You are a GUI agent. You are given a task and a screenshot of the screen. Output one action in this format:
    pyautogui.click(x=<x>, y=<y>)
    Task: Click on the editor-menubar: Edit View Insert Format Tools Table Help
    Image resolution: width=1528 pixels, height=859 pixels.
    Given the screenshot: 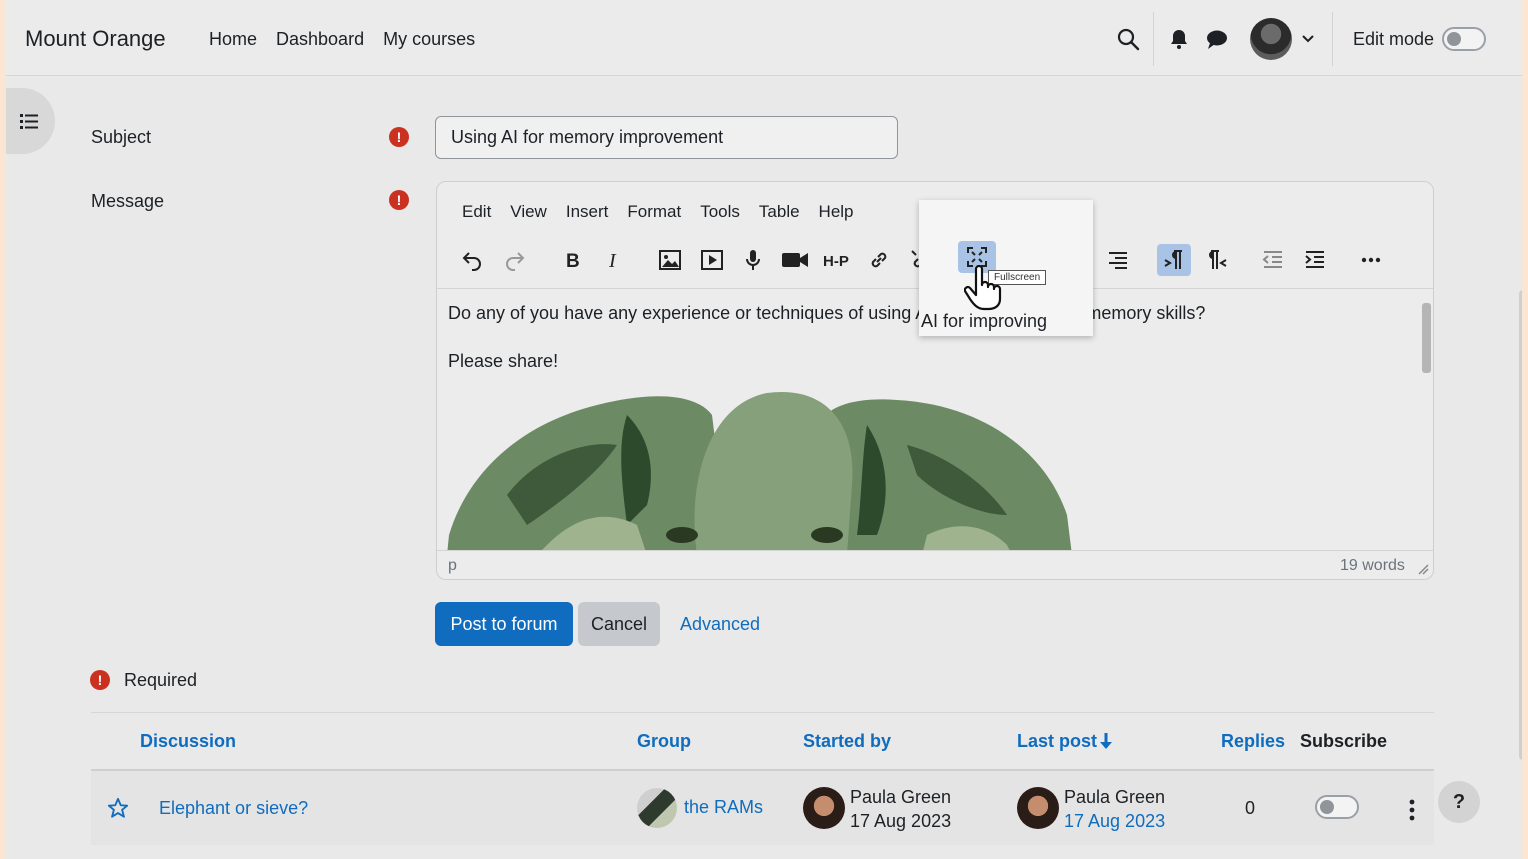 What is the action you would take?
    pyautogui.click(x=658, y=212)
    